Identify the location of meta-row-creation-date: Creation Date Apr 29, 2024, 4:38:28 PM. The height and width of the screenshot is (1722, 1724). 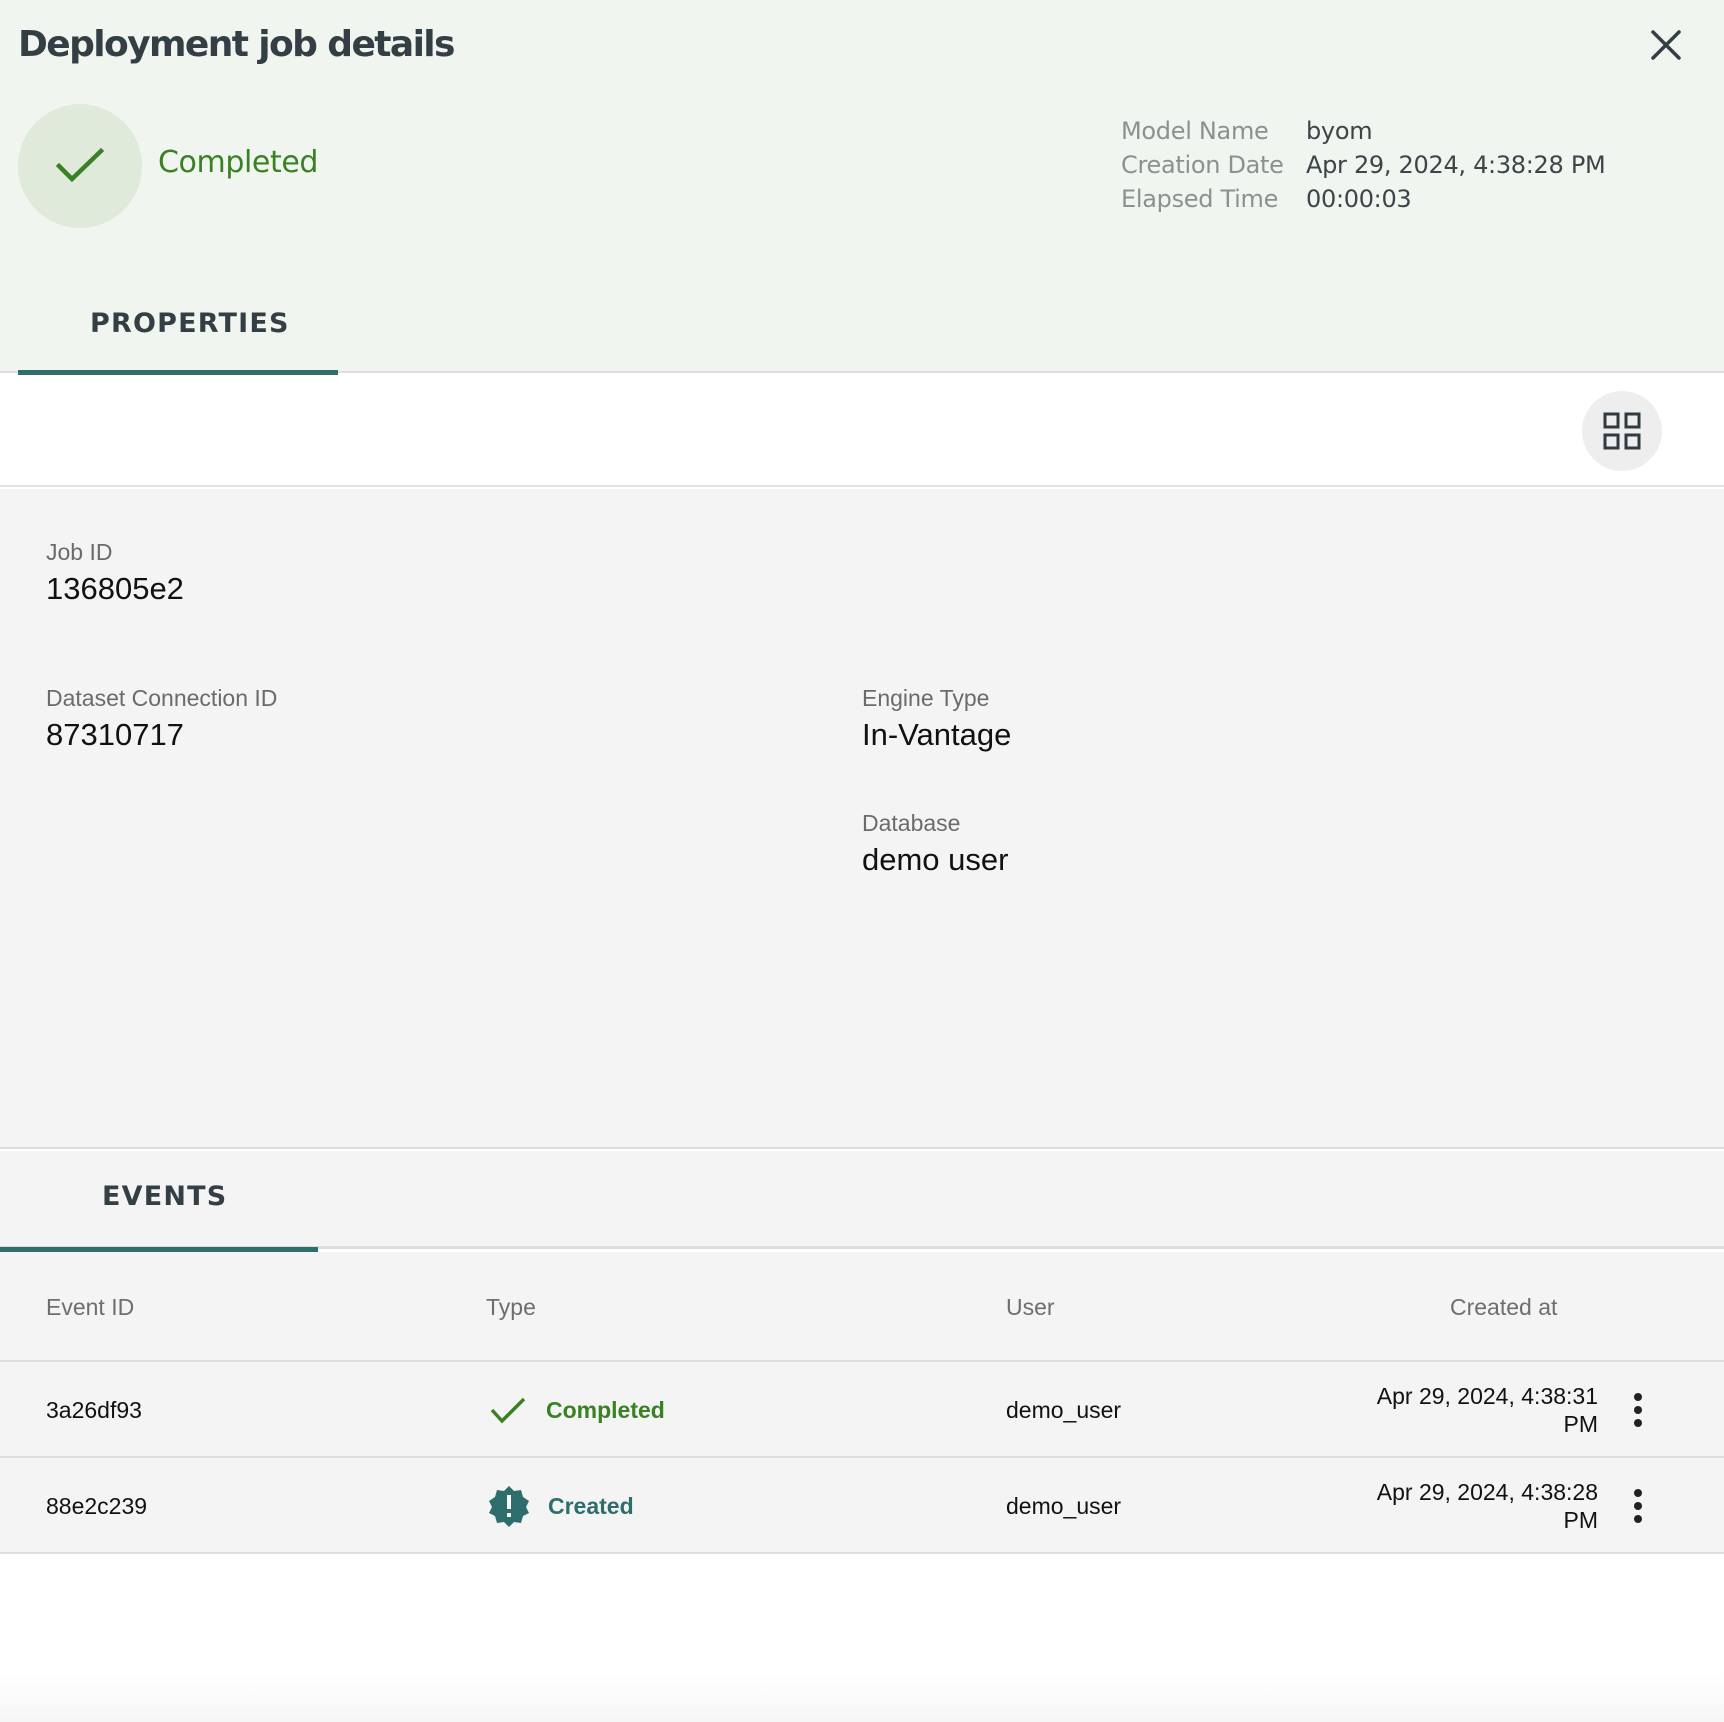
(1363, 165).